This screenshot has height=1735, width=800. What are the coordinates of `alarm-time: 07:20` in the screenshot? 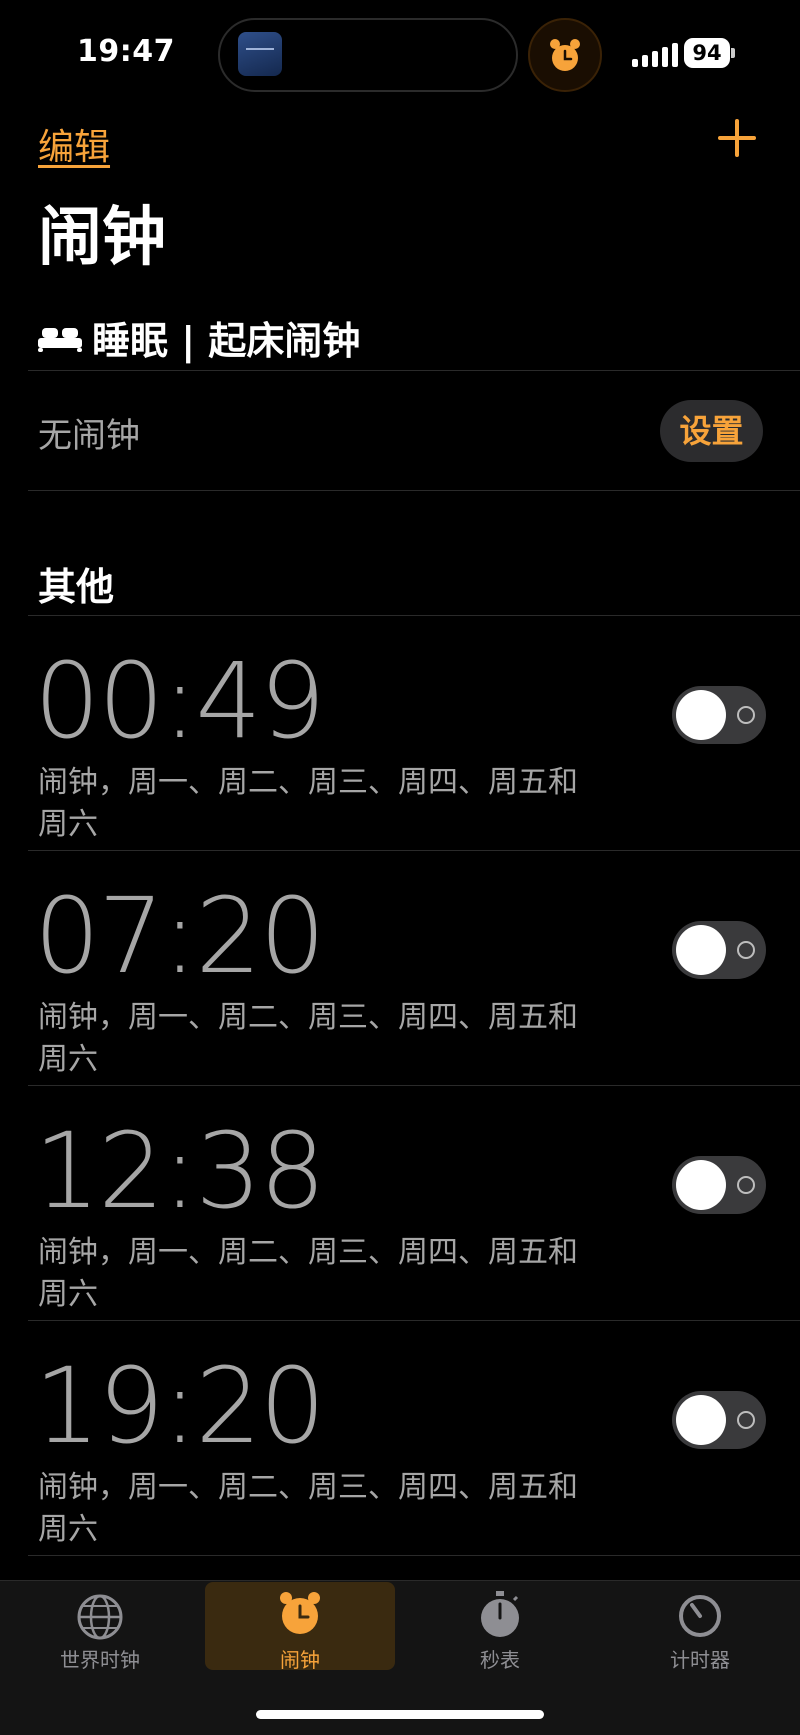 It's located at (180, 936).